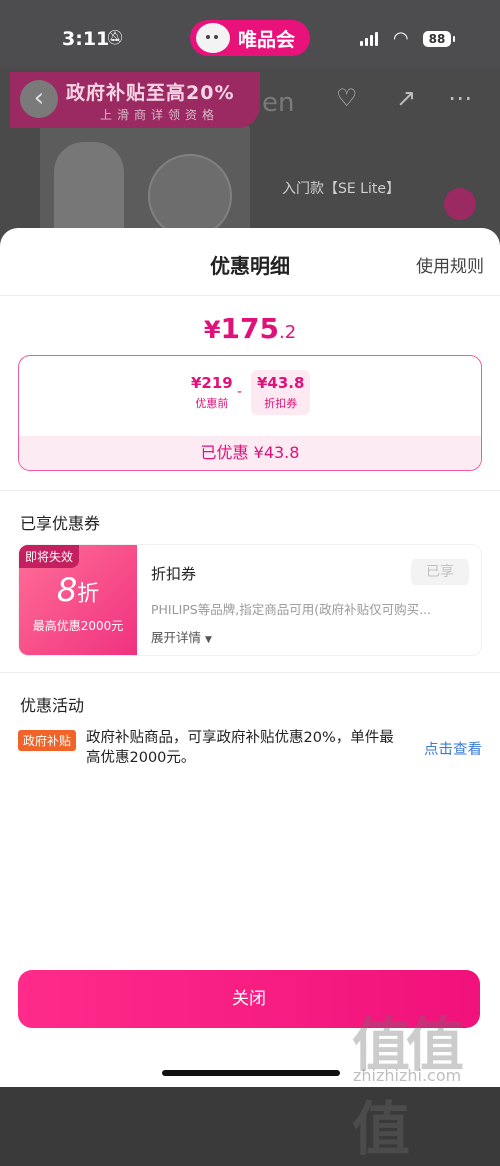 This screenshot has width=500, height=1166. Describe the element at coordinates (212, 403) in the screenshot. I see `original-price-label: 优惠前` at that location.